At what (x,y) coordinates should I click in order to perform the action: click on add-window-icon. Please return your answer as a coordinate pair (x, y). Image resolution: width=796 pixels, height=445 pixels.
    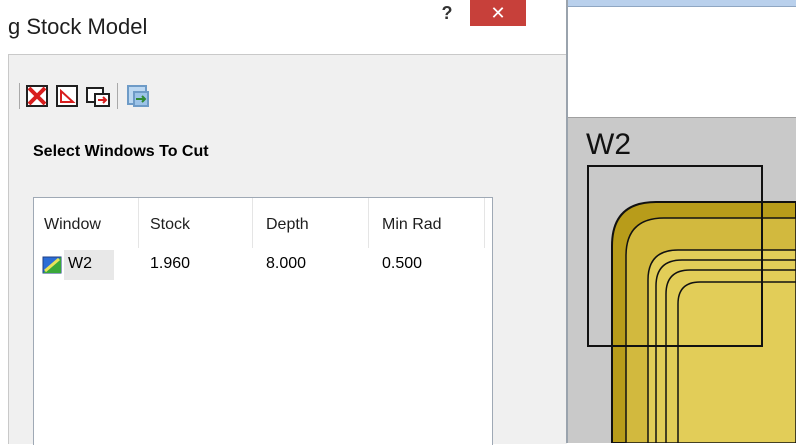
    Looking at the image, I should click on (98, 97).